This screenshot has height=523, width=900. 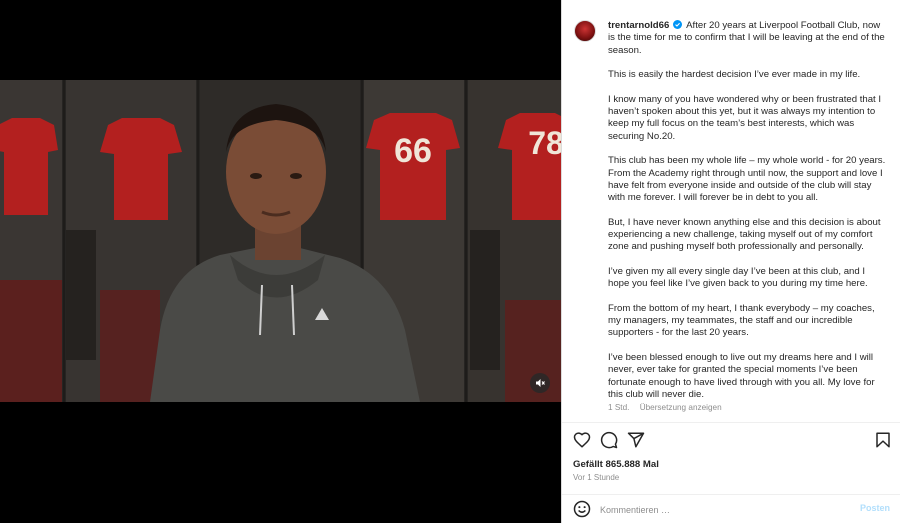 I want to click on caption-time: 1 Std., so click(x=619, y=407).